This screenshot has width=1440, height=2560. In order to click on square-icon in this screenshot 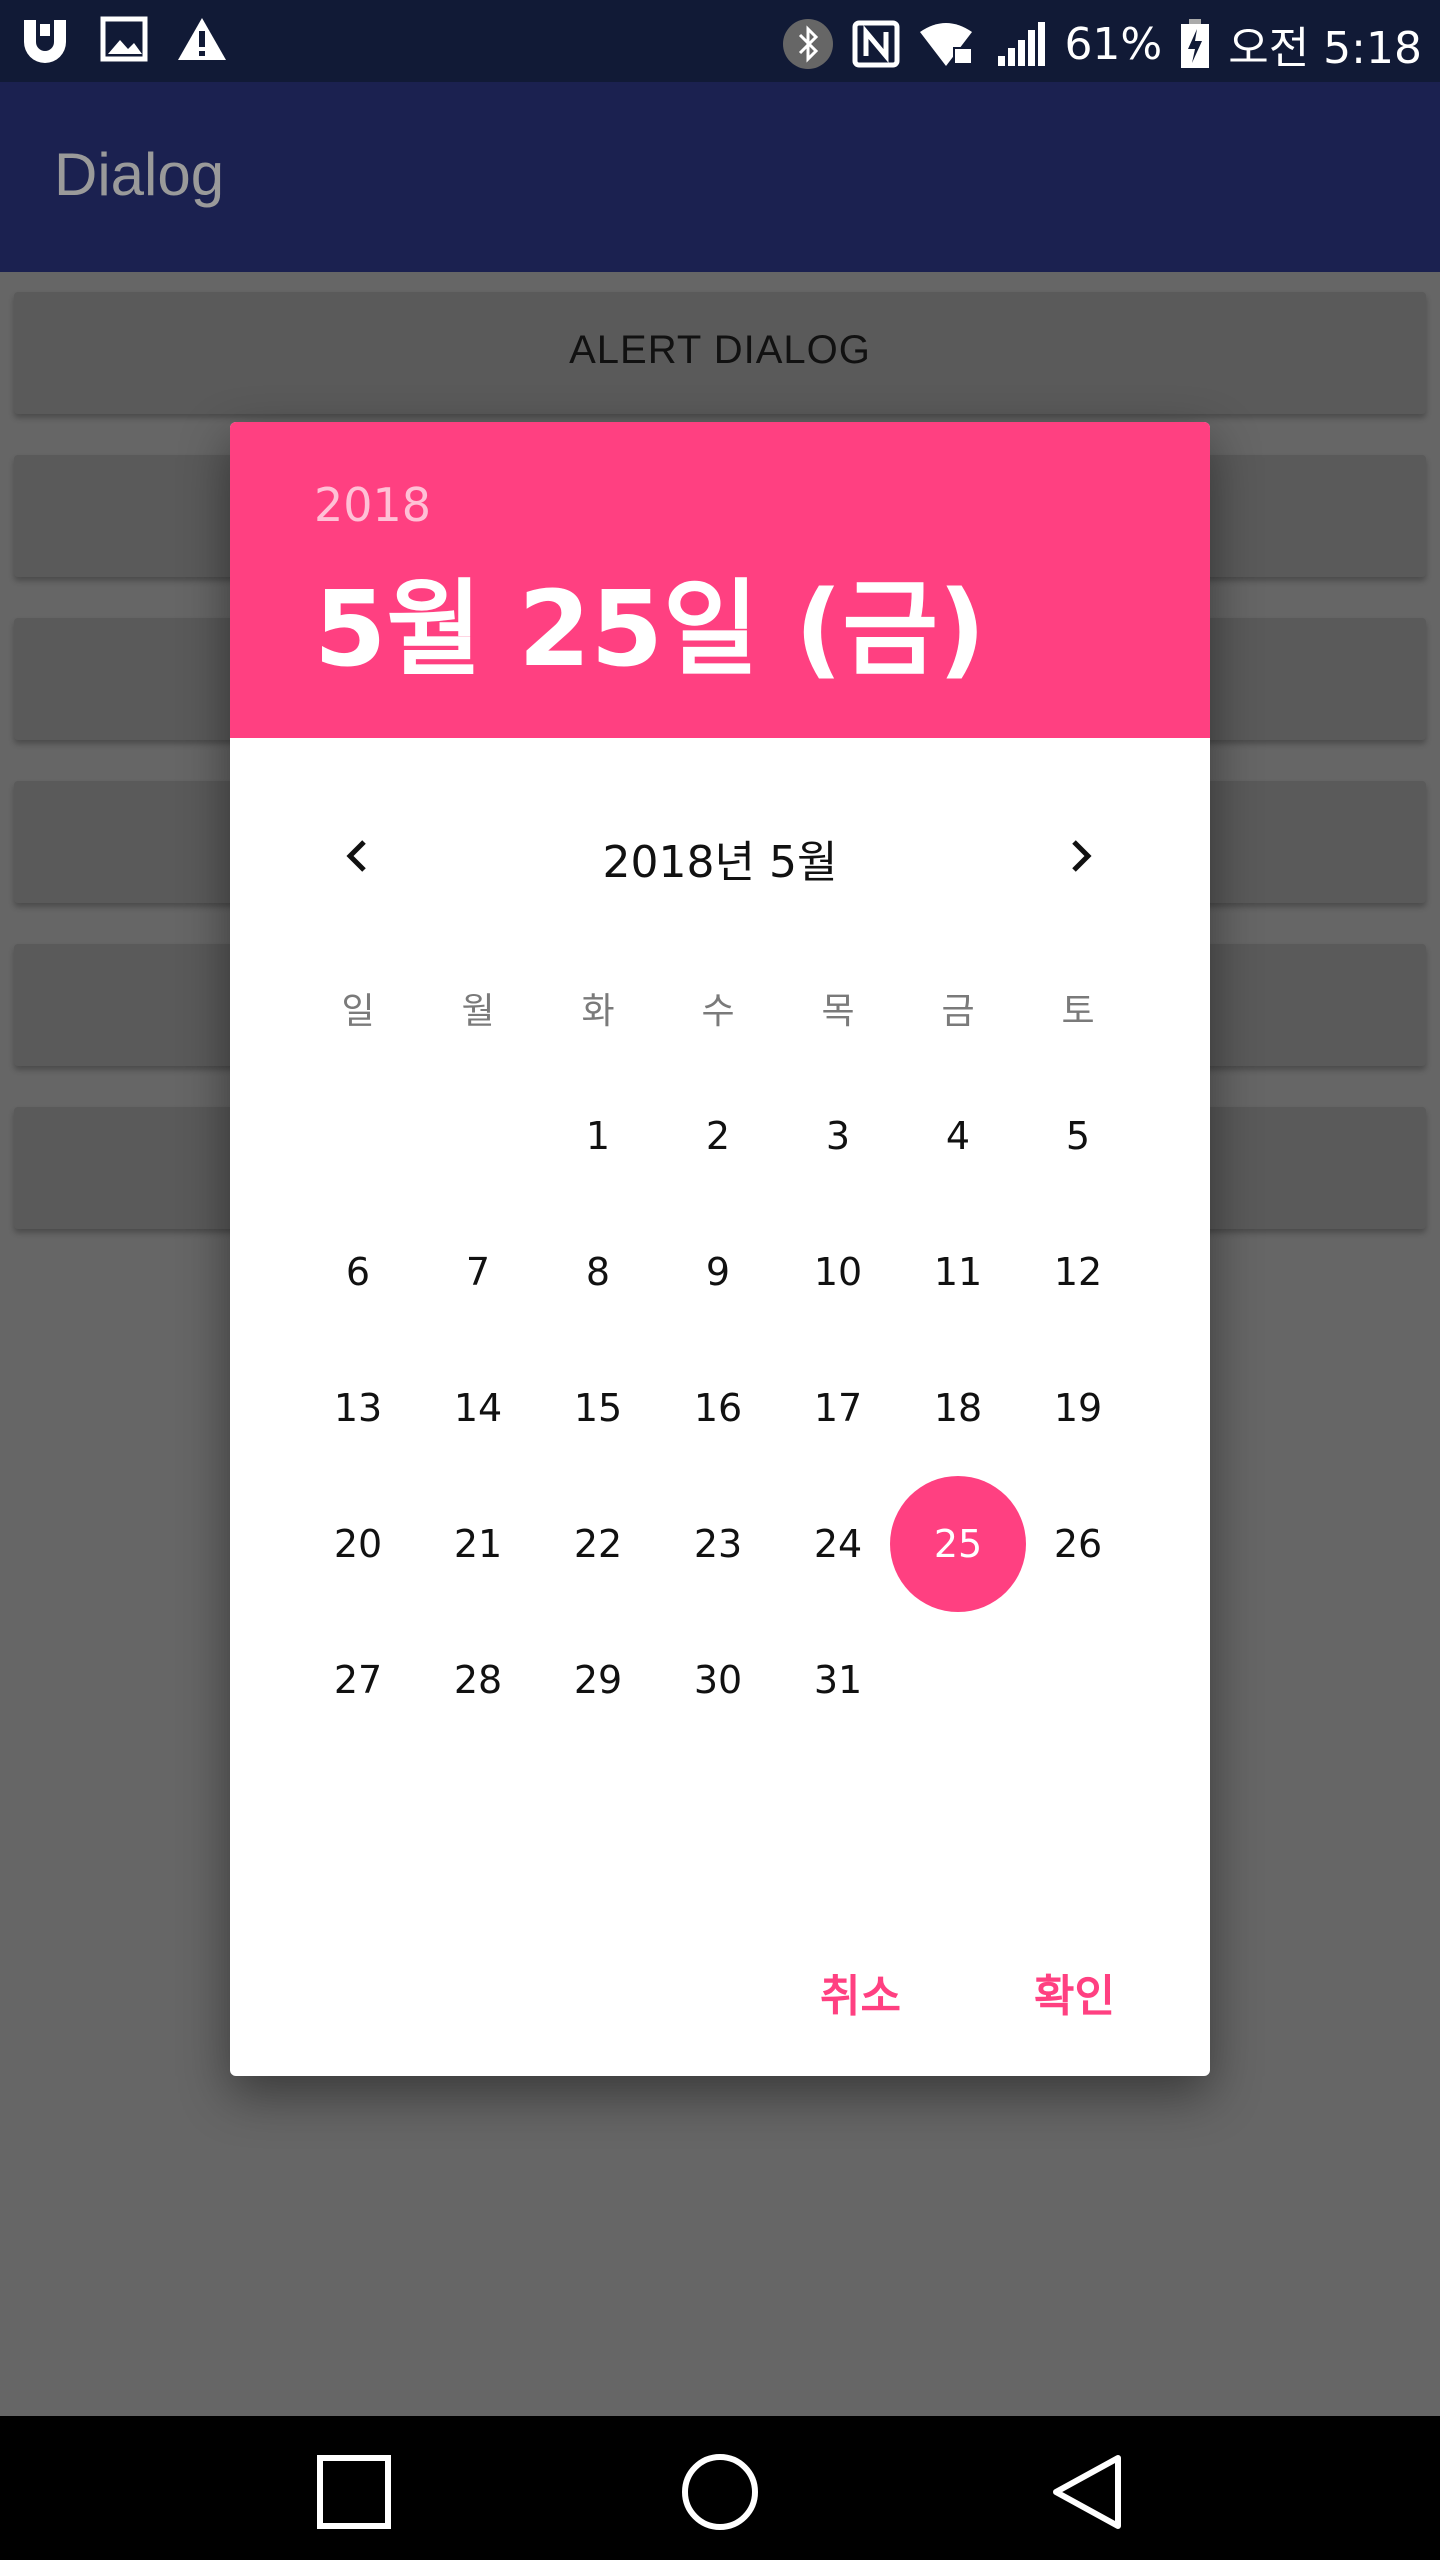, I will do `click(354, 2492)`.